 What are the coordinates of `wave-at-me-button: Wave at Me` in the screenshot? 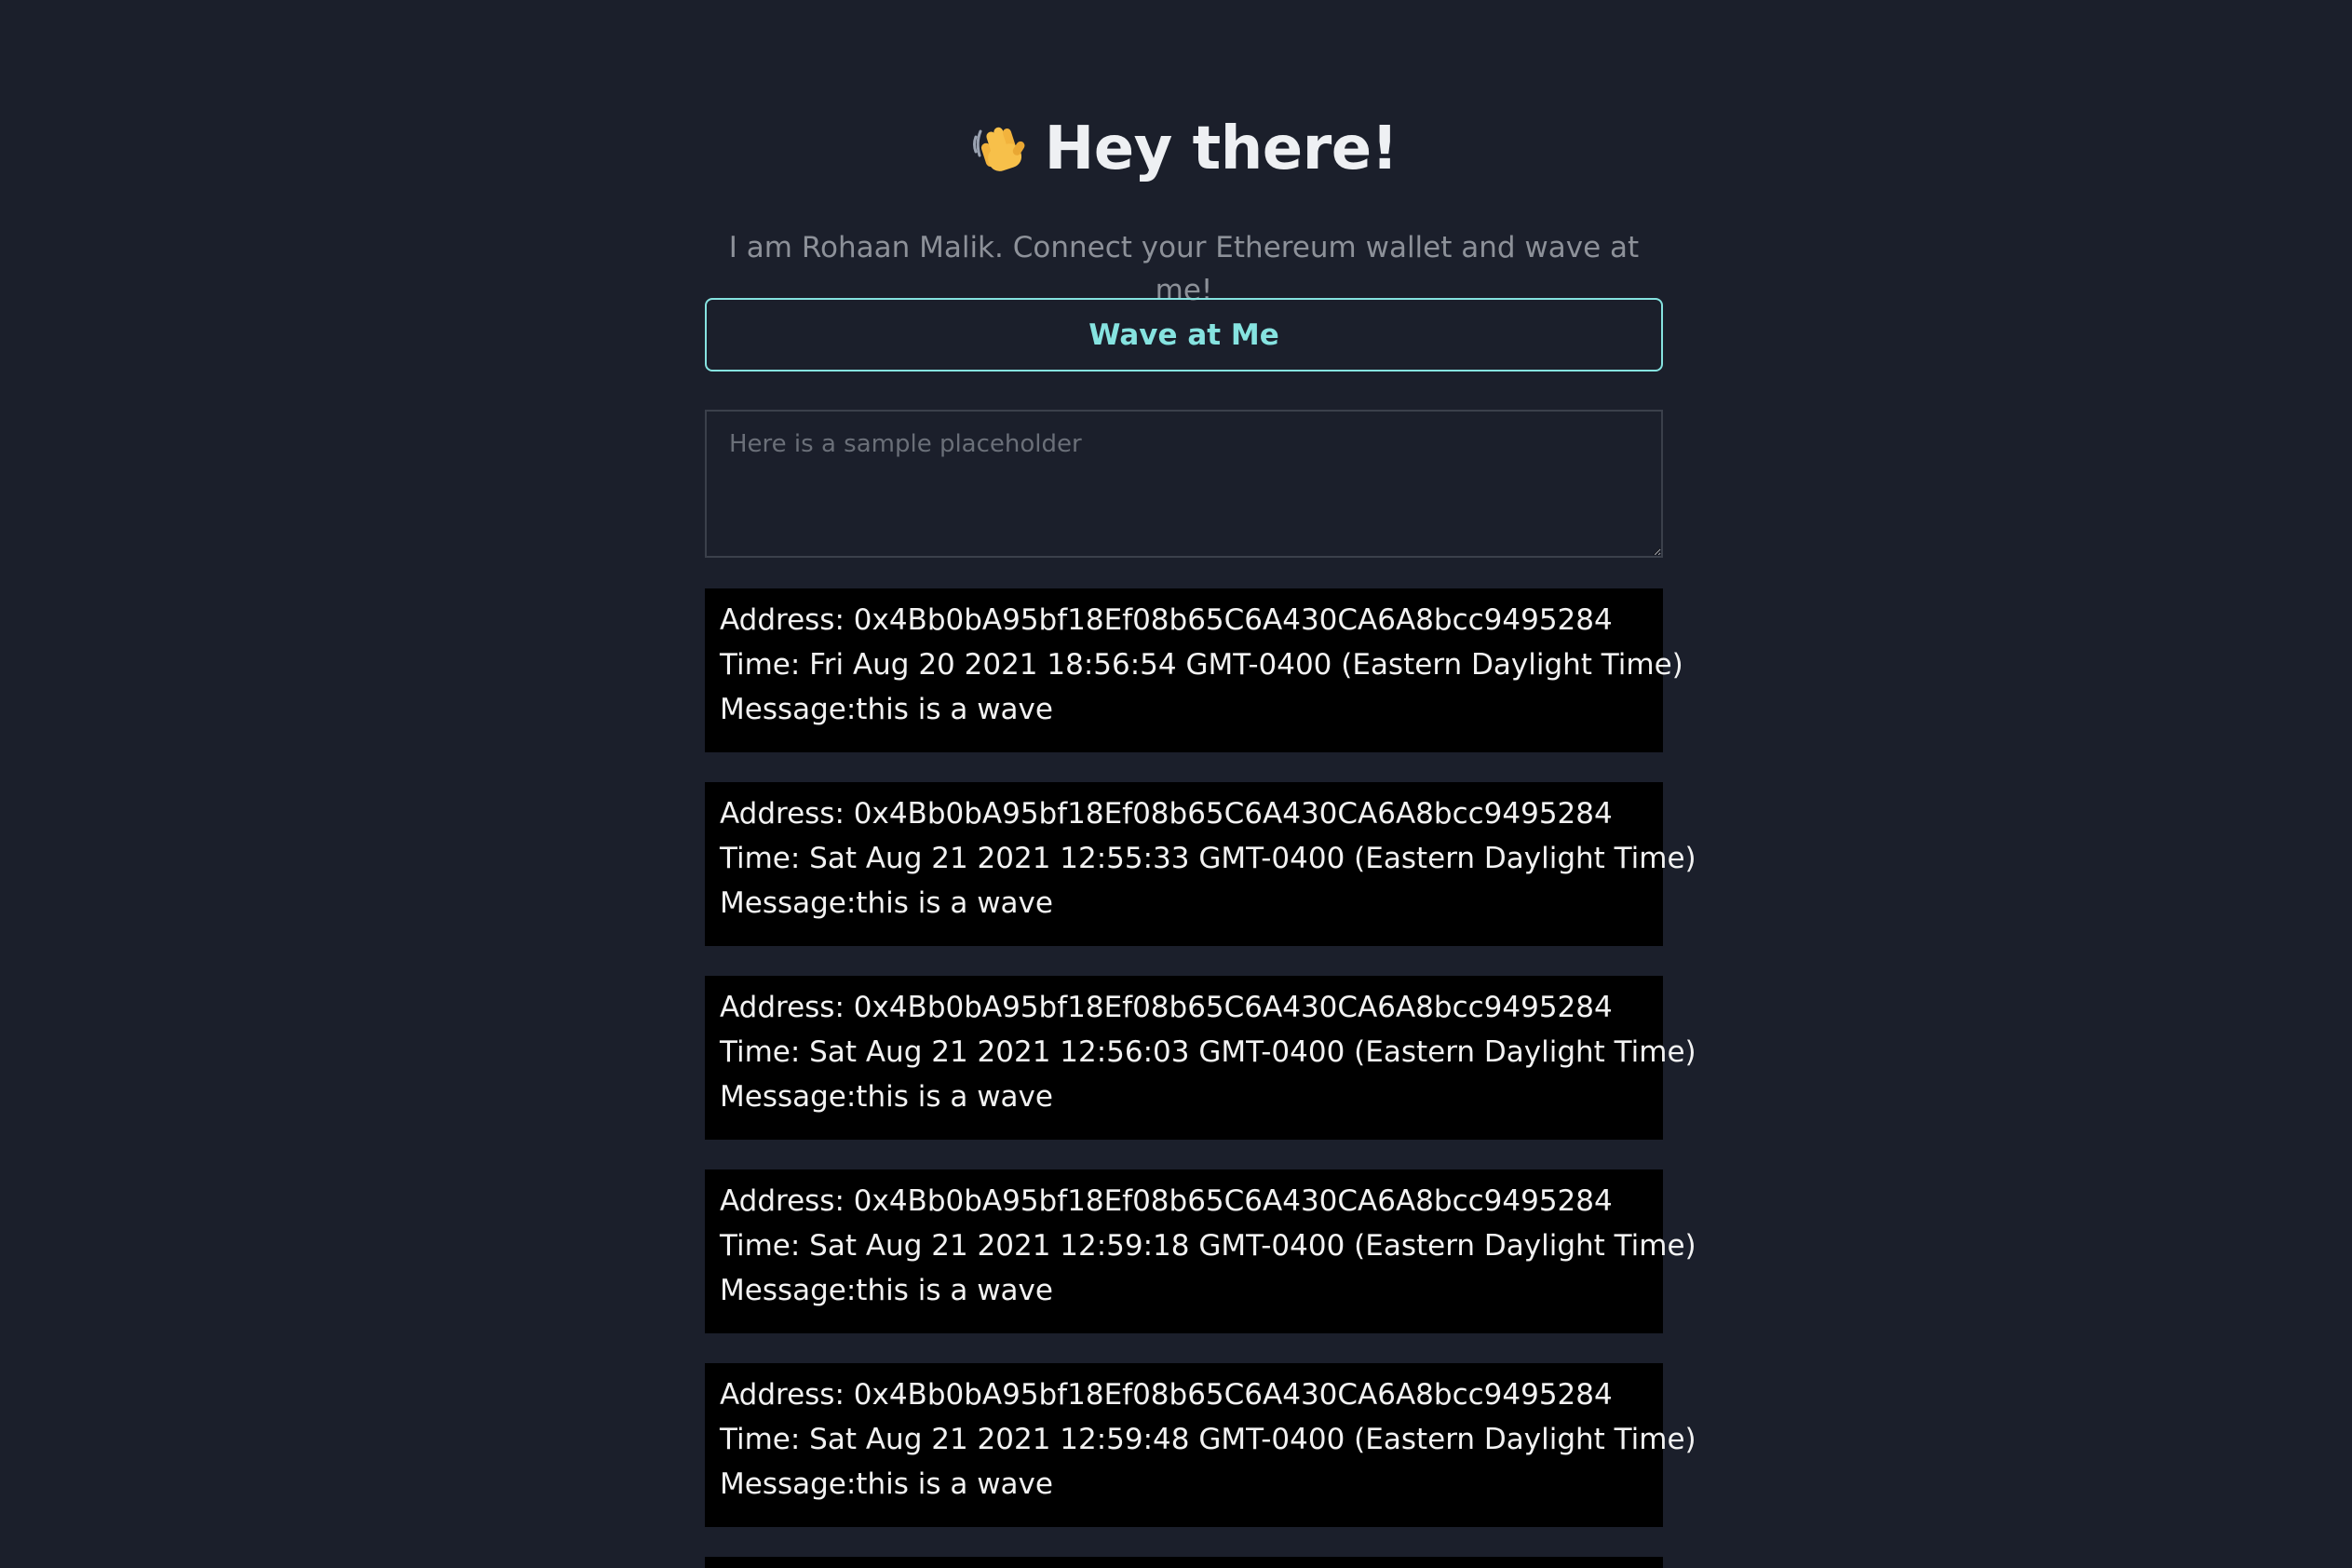 It's located at (1184, 335).